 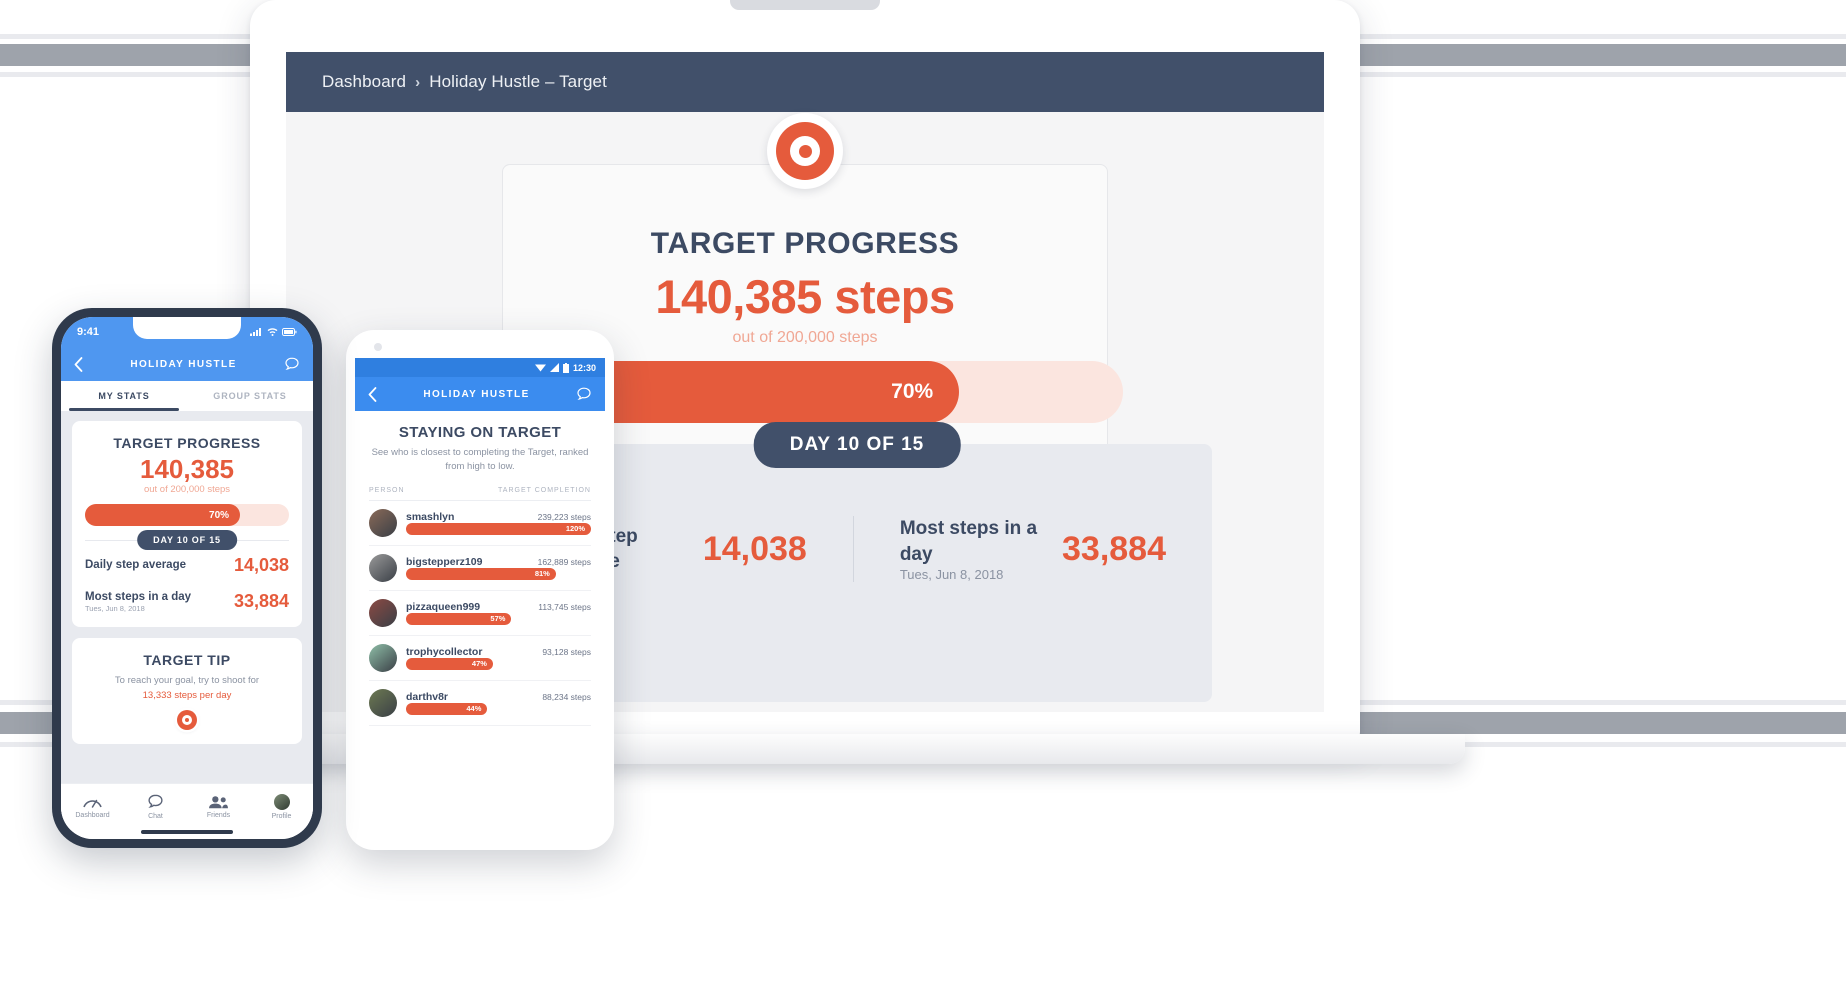 I want to click on stat-date: Tues, Jun 8, 2018, so click(x=951, y=575).